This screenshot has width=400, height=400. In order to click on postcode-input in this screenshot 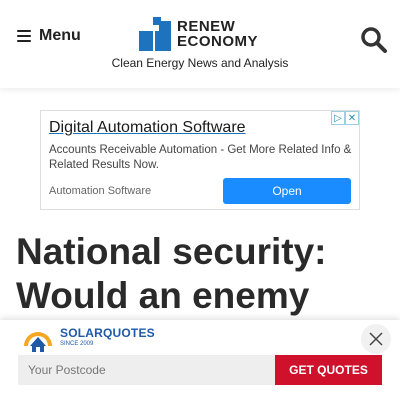, I will do `click(146, 370)`.